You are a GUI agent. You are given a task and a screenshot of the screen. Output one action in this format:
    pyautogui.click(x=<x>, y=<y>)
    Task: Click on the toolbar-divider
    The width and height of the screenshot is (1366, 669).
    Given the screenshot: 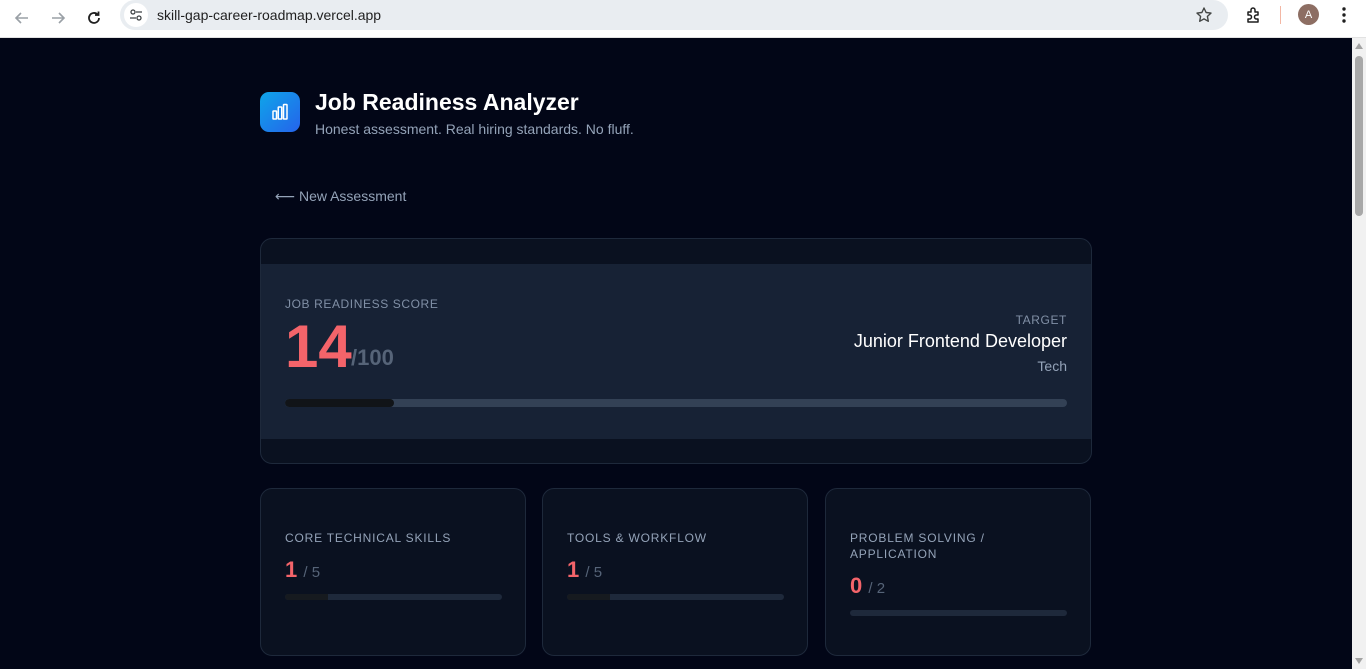 What is the action you would take?
    pyautogui.click(x=1280, y=15)
    